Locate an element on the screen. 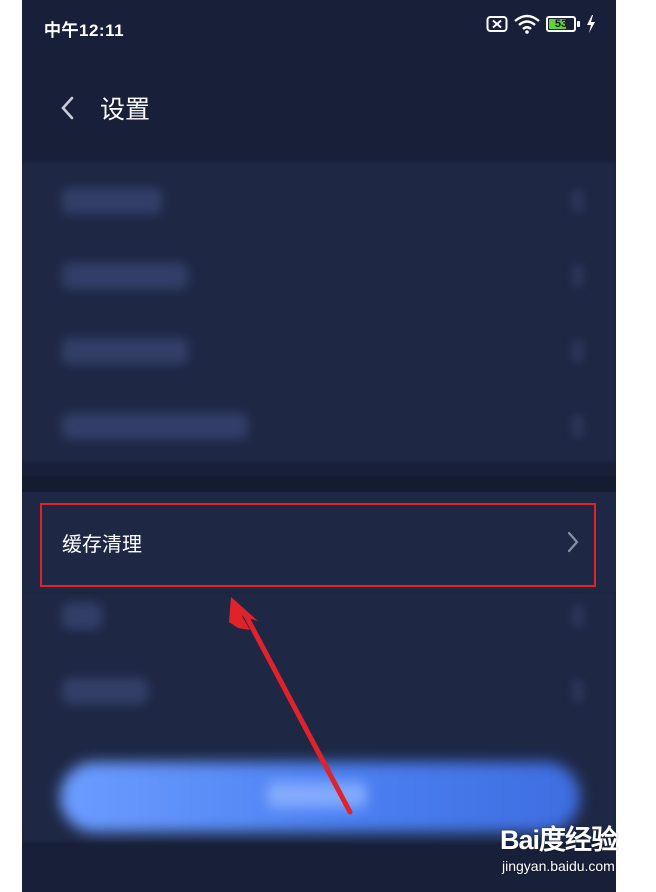 This screenshot has height=892, width=656. cache-clear-row: 缓存清理 is located at coordinates (319, 542).